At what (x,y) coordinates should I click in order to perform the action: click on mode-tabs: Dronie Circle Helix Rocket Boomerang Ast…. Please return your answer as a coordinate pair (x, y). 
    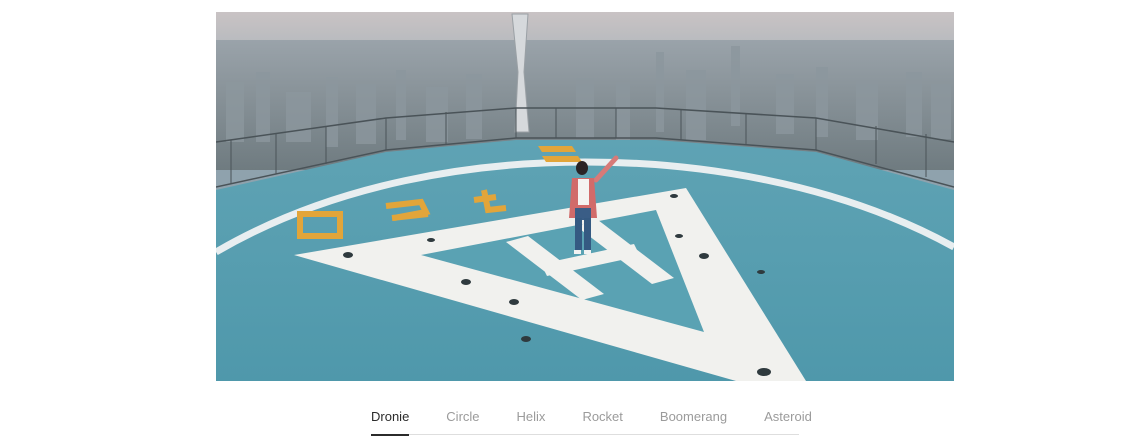
    Looking at the image, I should click on (591, 418).